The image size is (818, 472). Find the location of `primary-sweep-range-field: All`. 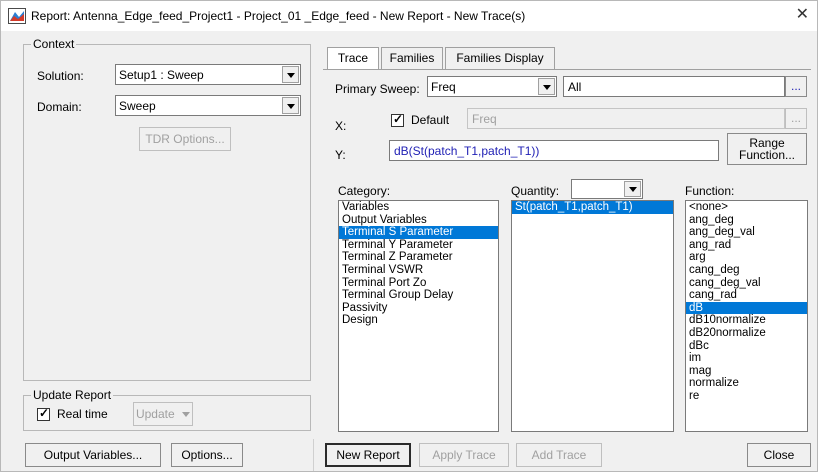

primary-sweep-range-field: All is located at coordinates (674, 86).